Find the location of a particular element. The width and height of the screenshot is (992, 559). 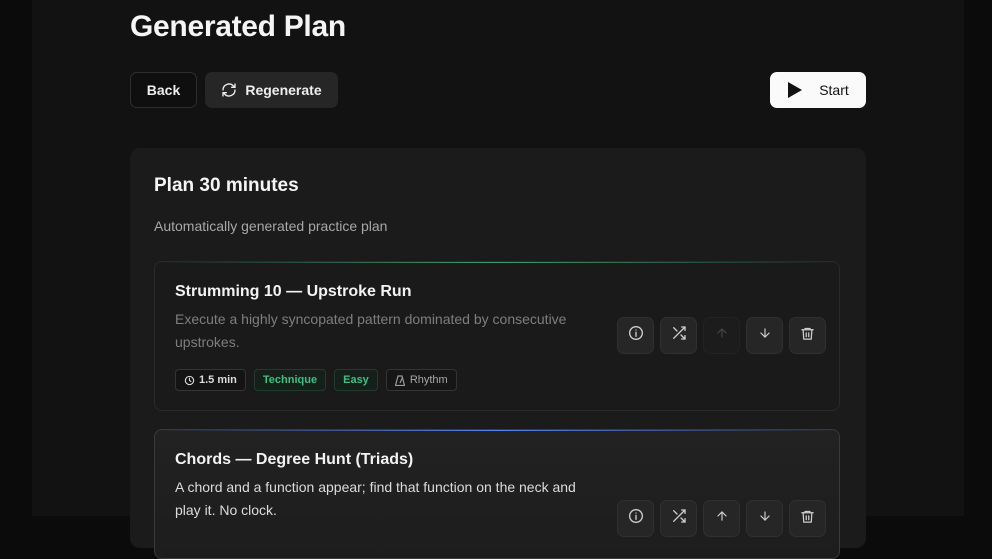

back-button-label: Back is located at coordinates (163, 90).